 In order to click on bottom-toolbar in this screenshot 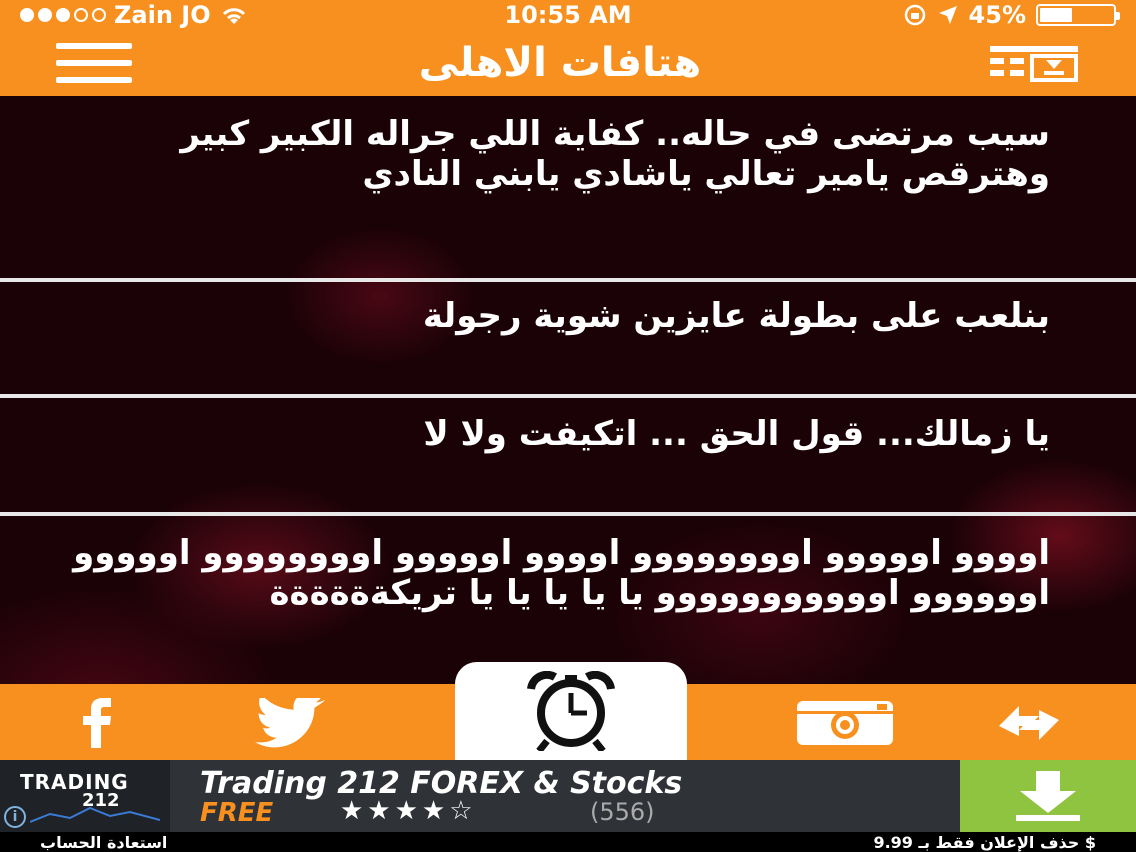, I will do `click(568, 711)`.